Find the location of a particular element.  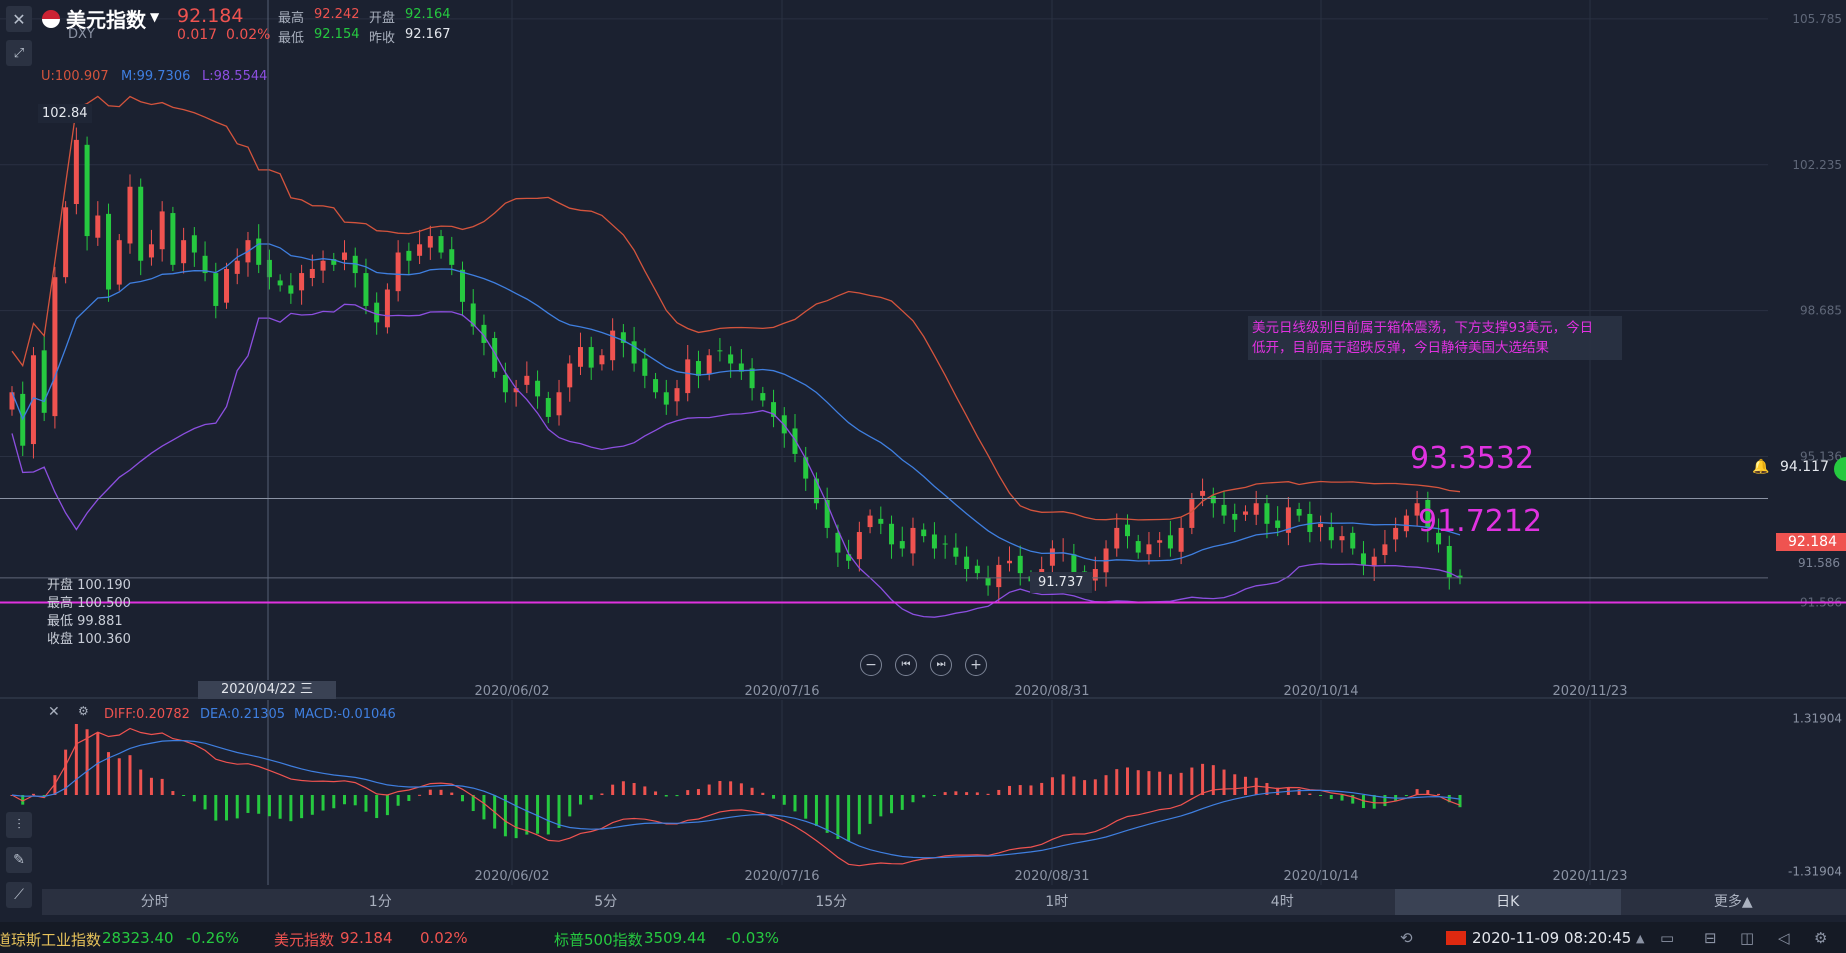

ticker-name: 美元指数 is located at coordinates (304, 939).